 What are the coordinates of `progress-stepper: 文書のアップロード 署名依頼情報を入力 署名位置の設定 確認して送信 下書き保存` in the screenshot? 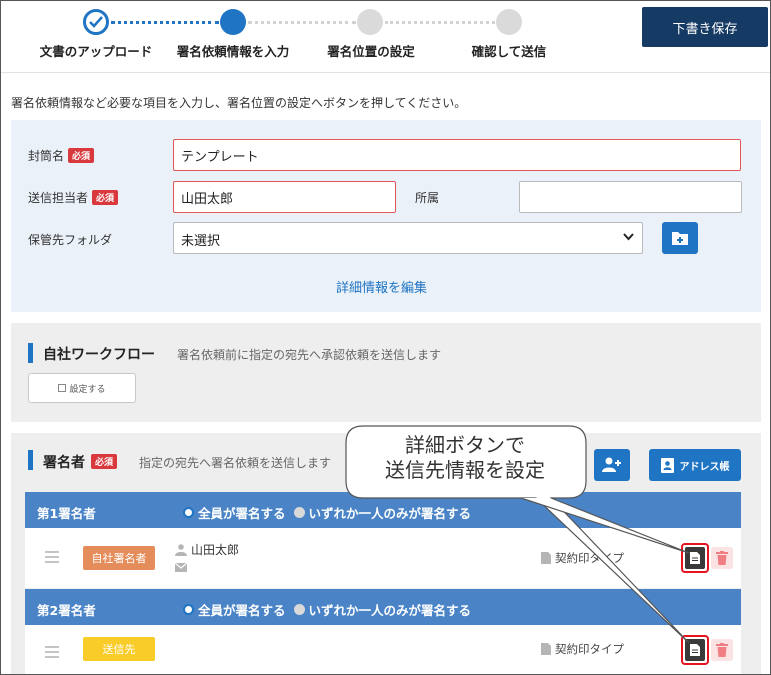 It's located at (385, 37).